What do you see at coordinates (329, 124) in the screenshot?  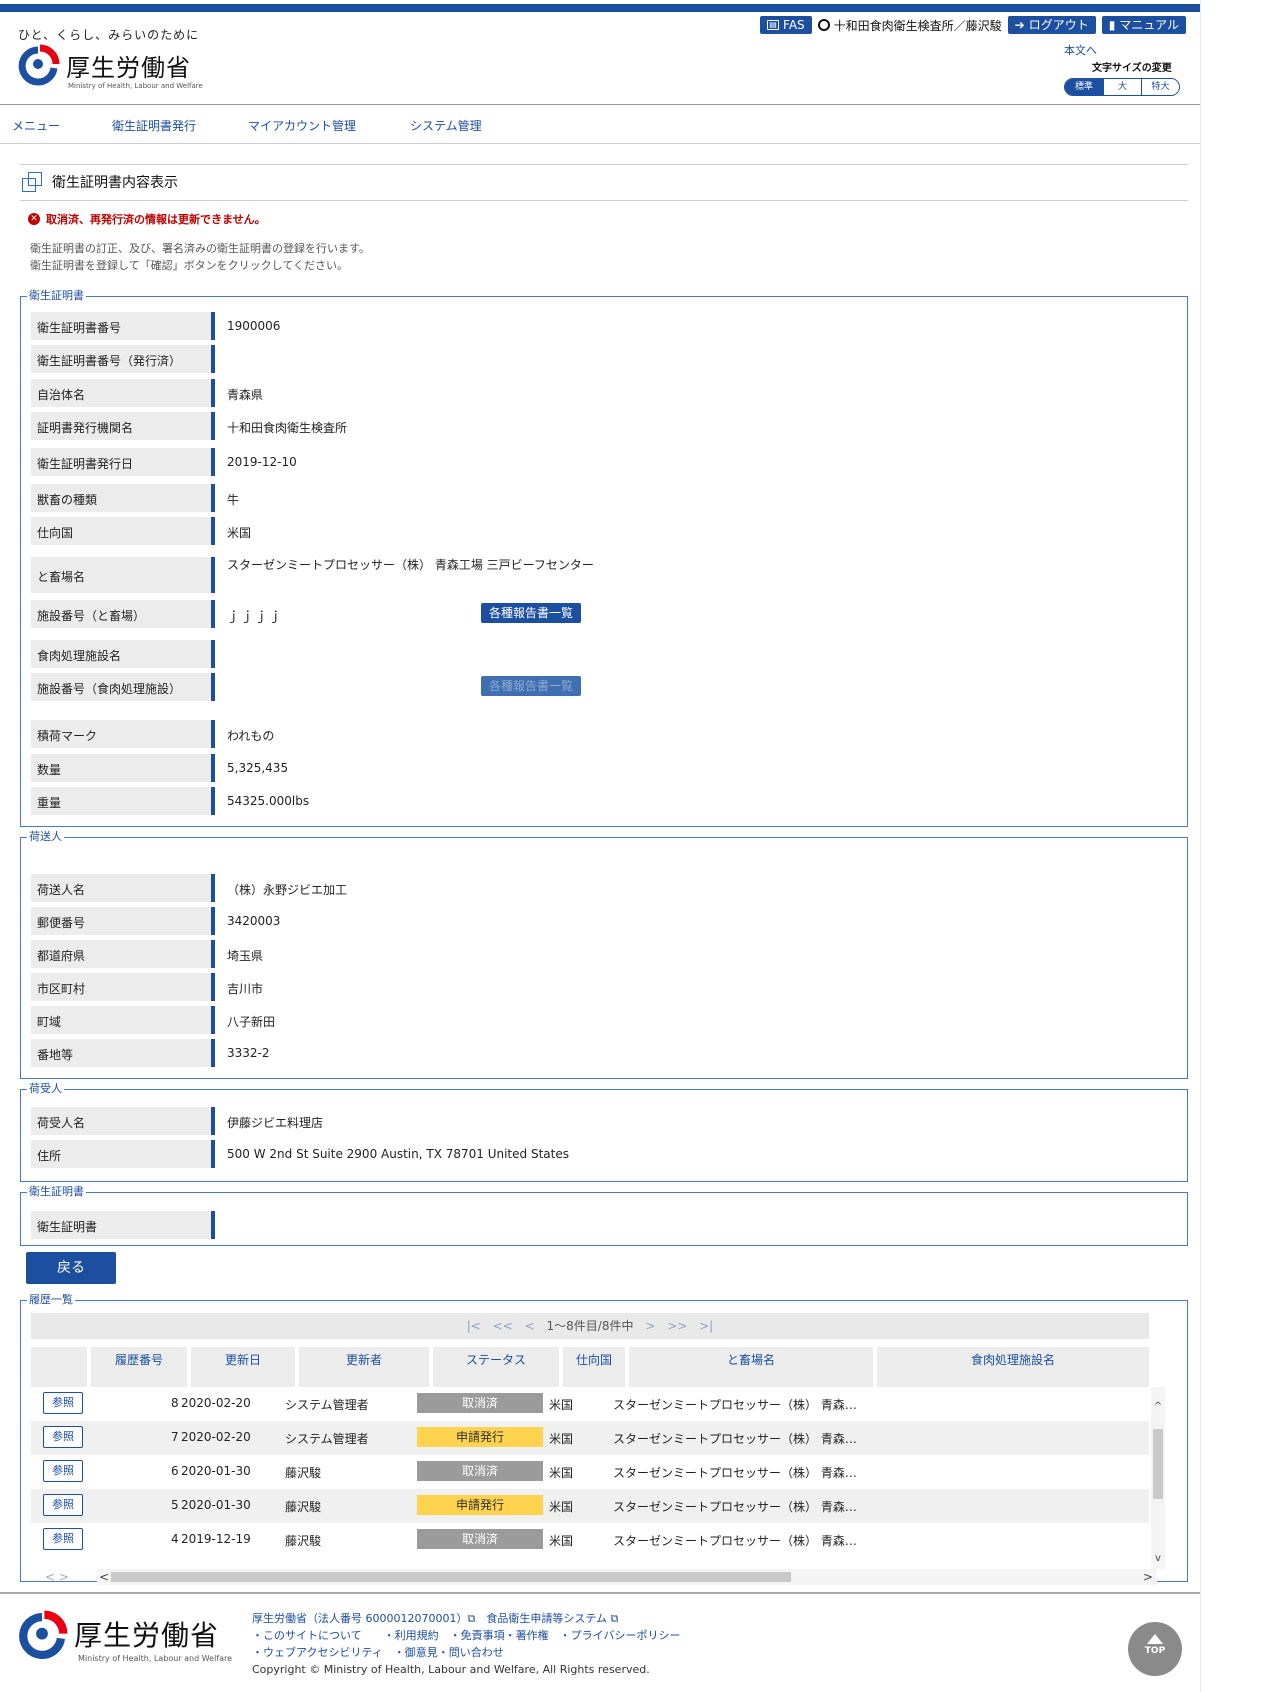 I see `nav-my-account: マイアカウント管理` at bounding box center [329, 124].